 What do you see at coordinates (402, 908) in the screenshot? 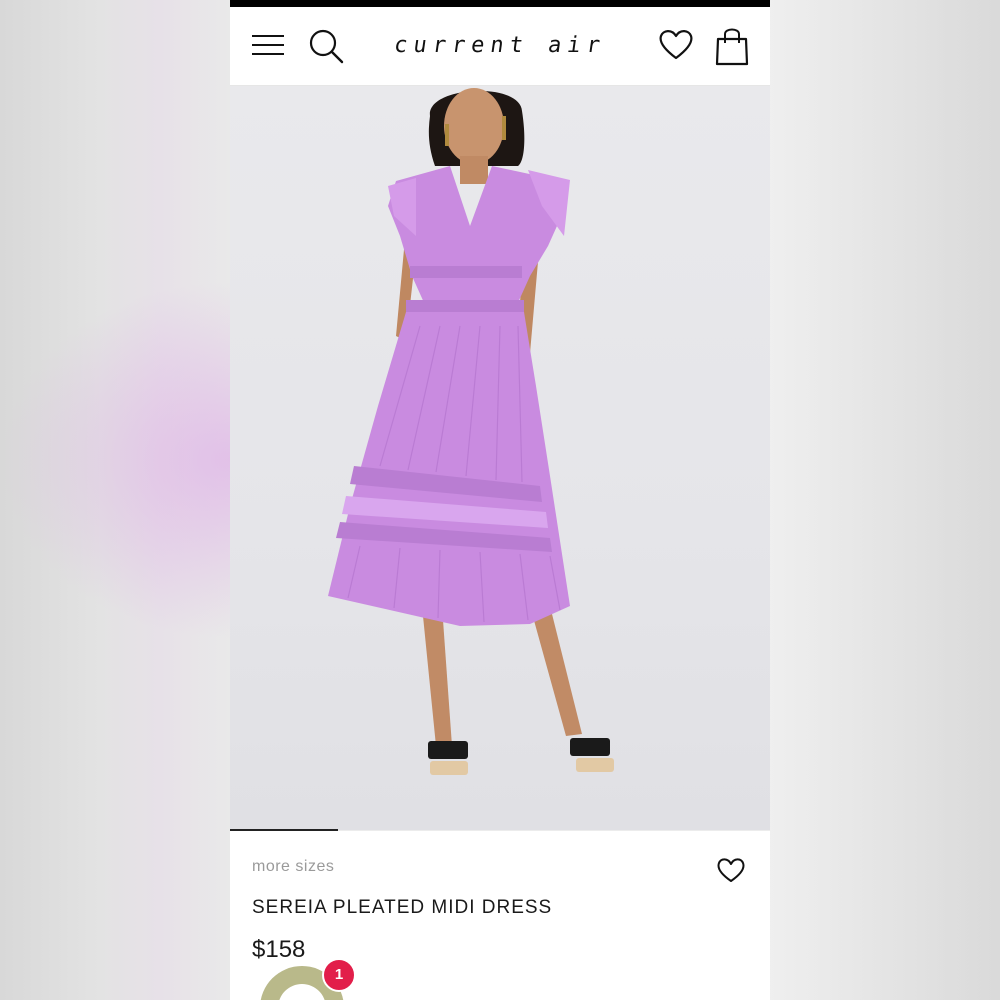
I see `product-title: SEREIA PLEATED MIDI DRESS` at bounding box center [402, 908].